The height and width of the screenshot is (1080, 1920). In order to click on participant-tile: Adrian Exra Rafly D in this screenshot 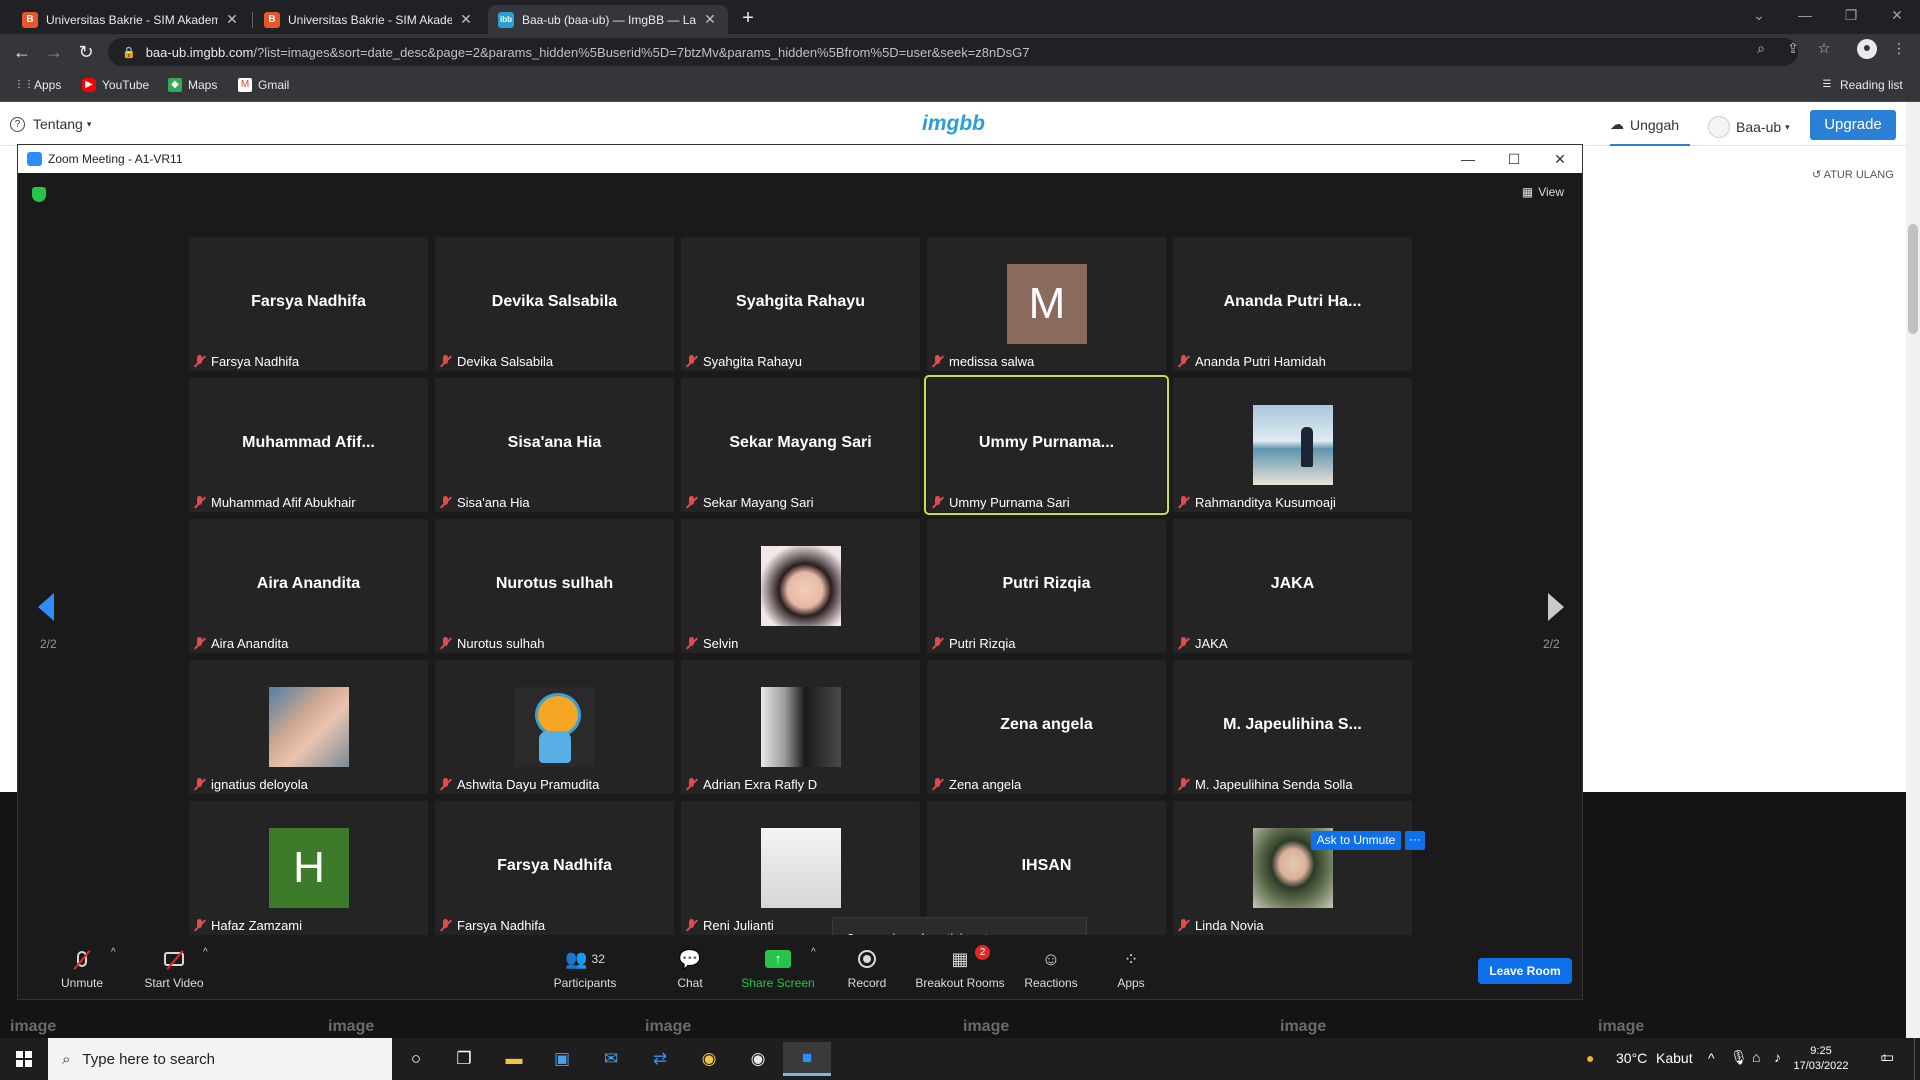, I will do `click(800, 727)`.